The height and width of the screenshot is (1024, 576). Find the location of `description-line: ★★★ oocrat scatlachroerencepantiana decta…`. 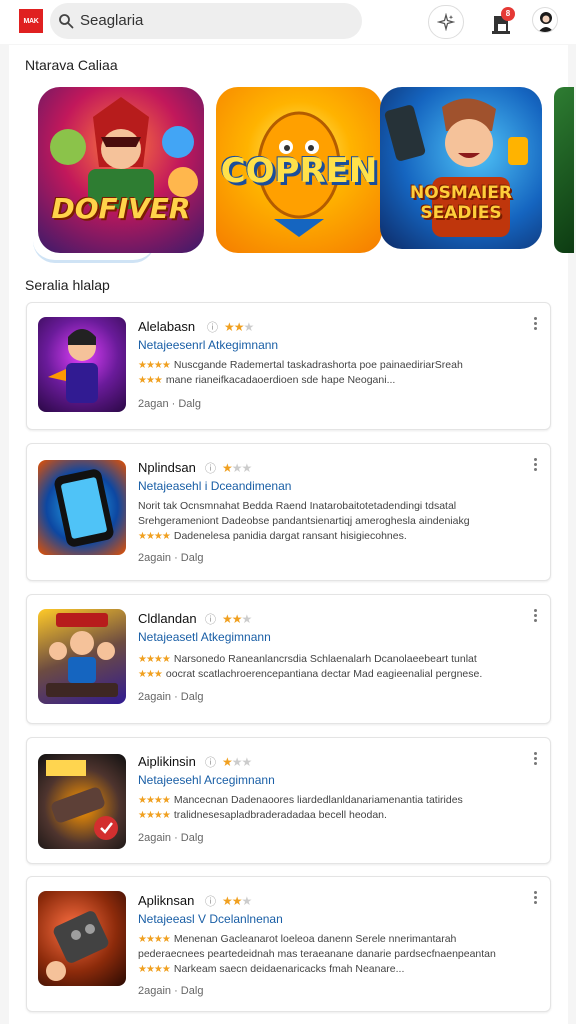

description-line: ★★★ oocrat scatlachroerencepantiana decta… is located at coordinates (310, 674).